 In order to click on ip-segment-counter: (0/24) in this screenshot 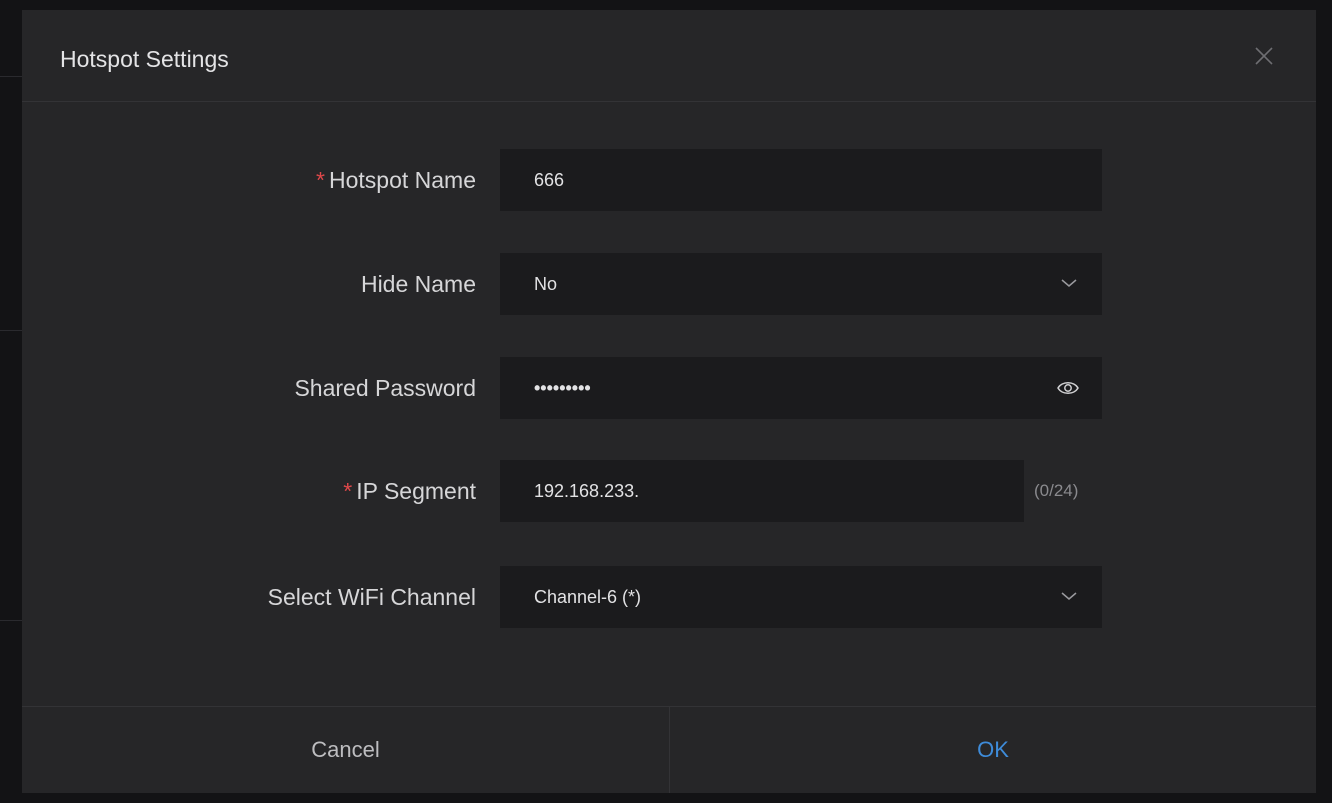, I will do `click(1056, 490)`.